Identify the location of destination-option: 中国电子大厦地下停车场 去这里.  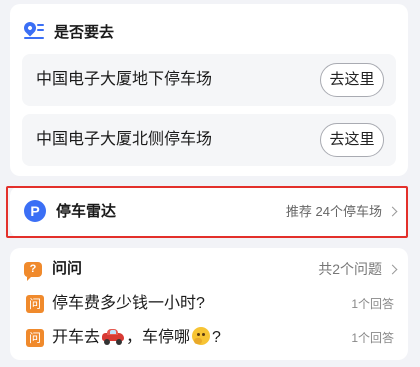
(209, 80).